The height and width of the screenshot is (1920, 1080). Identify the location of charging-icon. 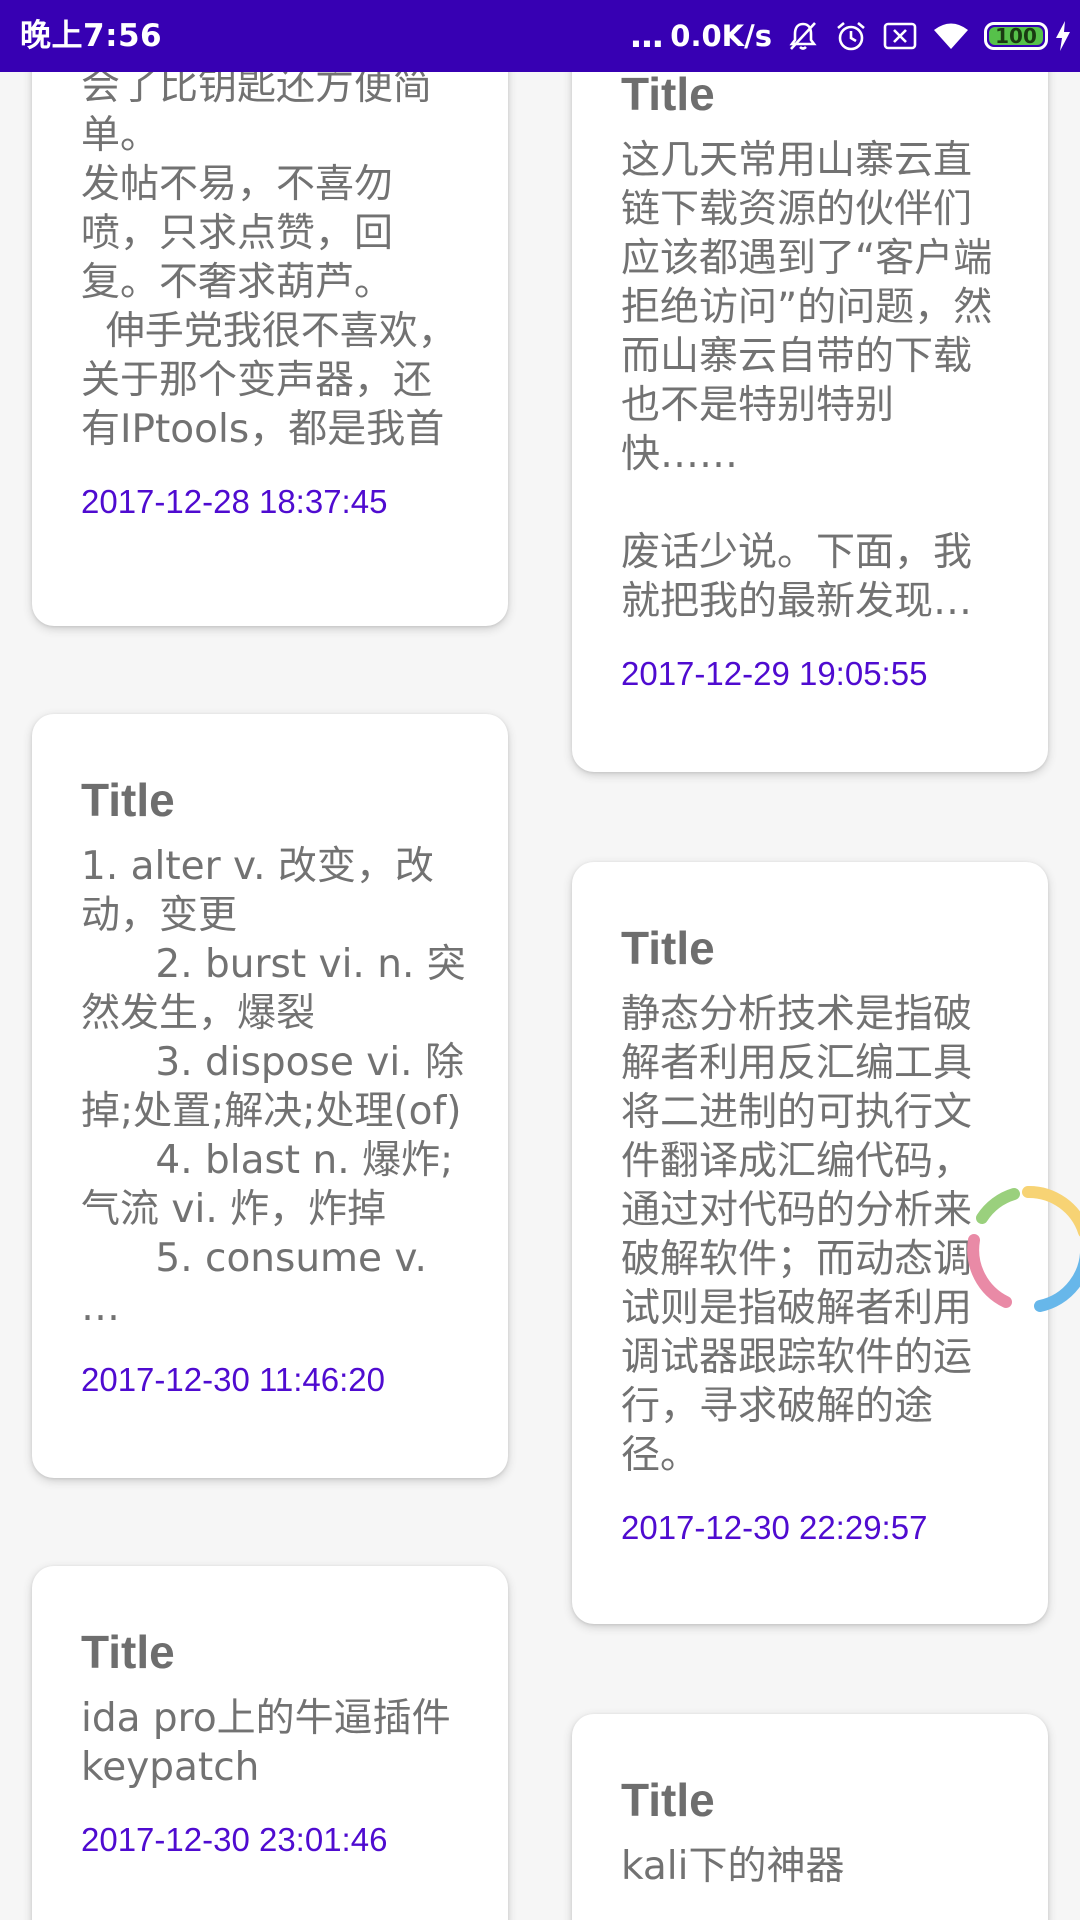
(1063, 36).